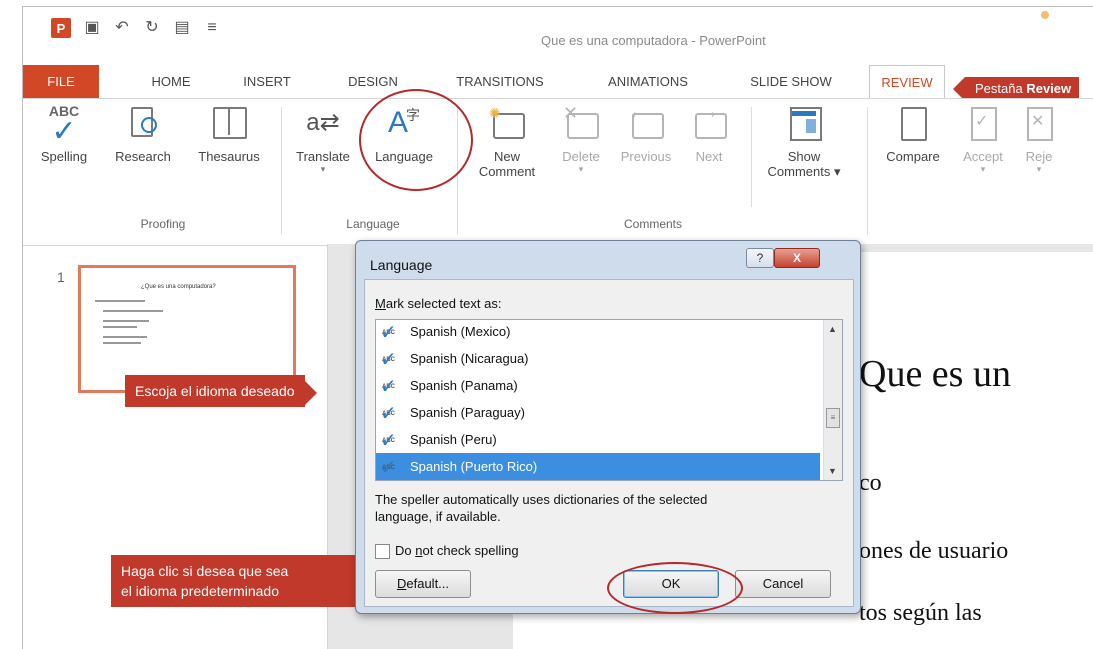 This screenshot has height=649, width=1093. What do you see at coordinates (500, 81) in the screenshot?
I see `tab-transitions: TRANSITIONS` at bounding box center [500, 81].